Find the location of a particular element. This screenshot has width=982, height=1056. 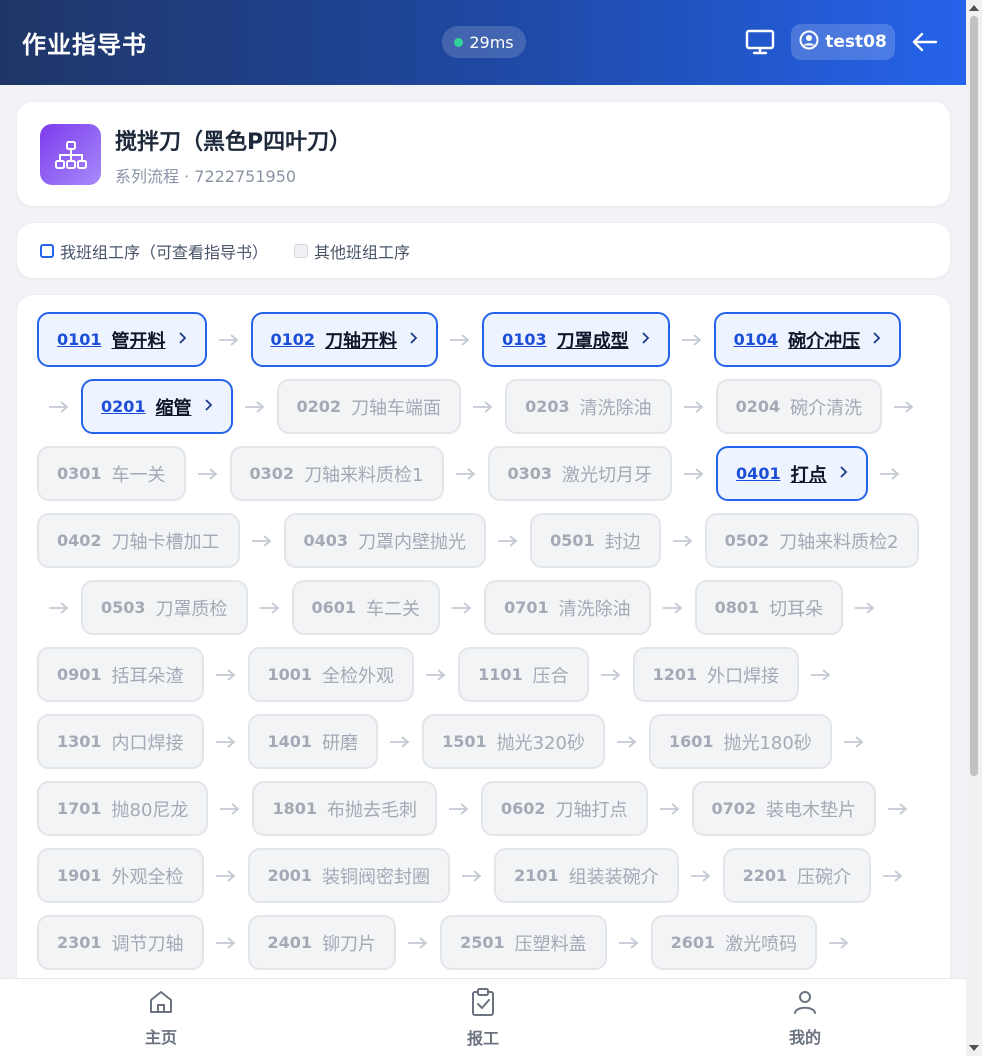

process-step: 0303 激光切月牙 is located at coordinates (580, 473).